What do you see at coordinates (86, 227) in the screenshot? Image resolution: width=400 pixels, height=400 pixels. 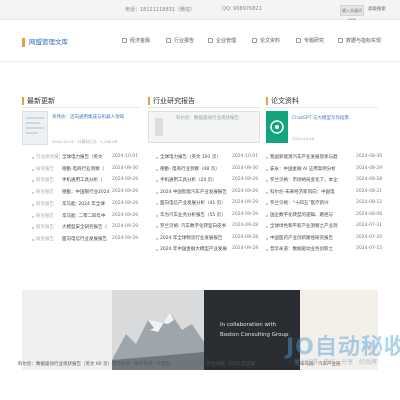 I see `item-title: 大模型安全研究报告（` at bounding box center [86, 227].